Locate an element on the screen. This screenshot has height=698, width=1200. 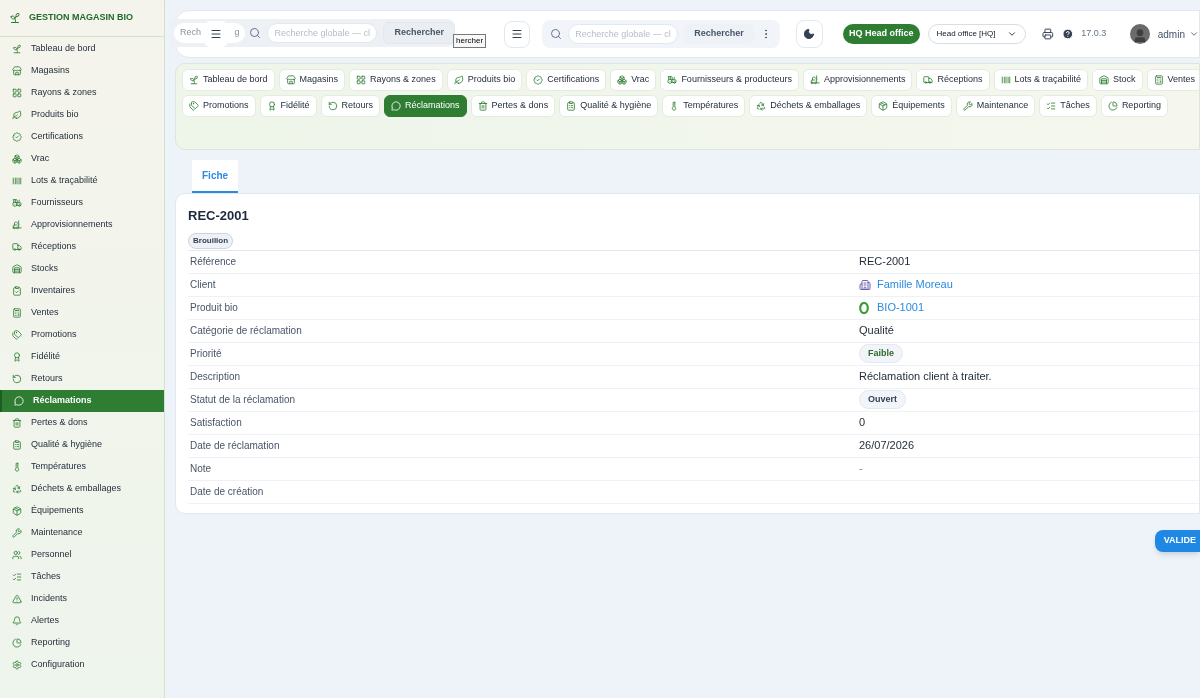
ring-icon is located at coordinates (864, 307).